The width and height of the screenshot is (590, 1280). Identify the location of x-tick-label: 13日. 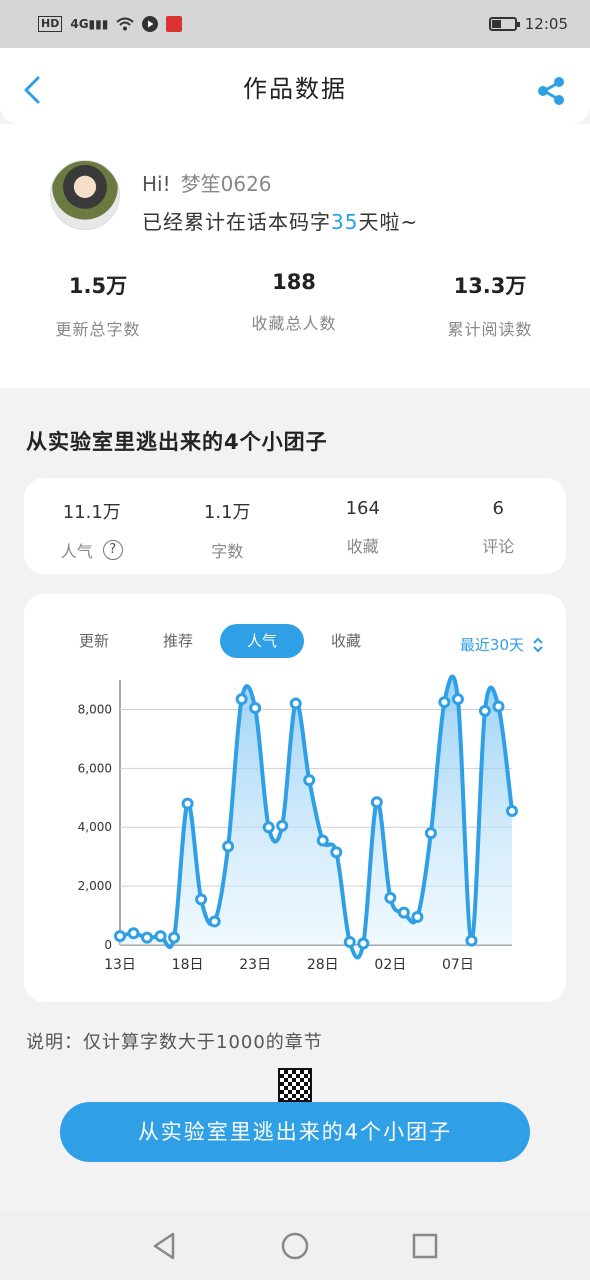
(120, 965).